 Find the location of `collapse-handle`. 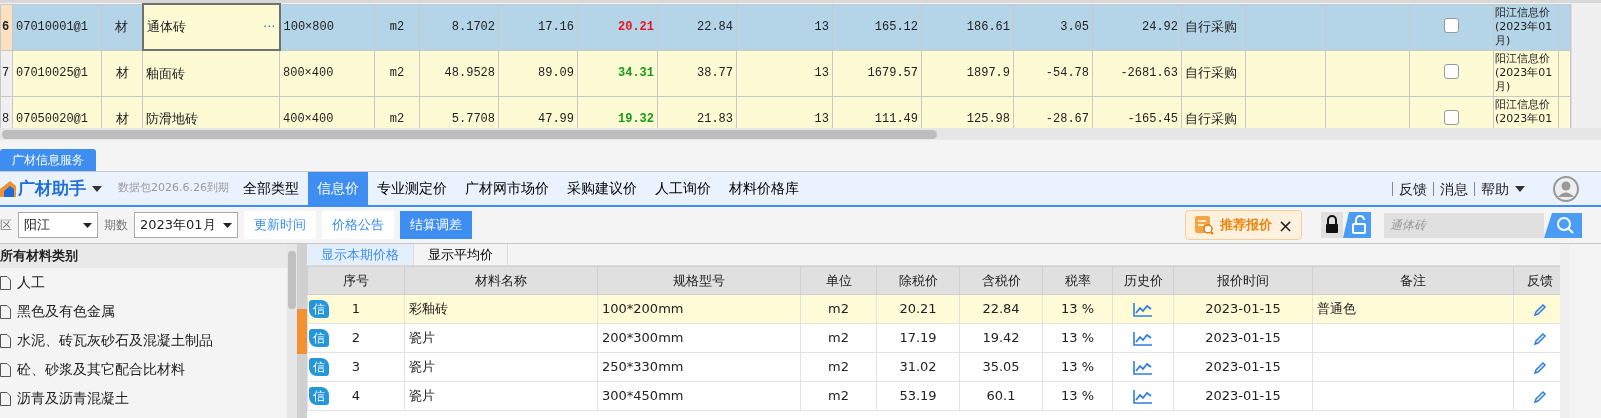

collapse-handle is located at coordinates (302, 331).